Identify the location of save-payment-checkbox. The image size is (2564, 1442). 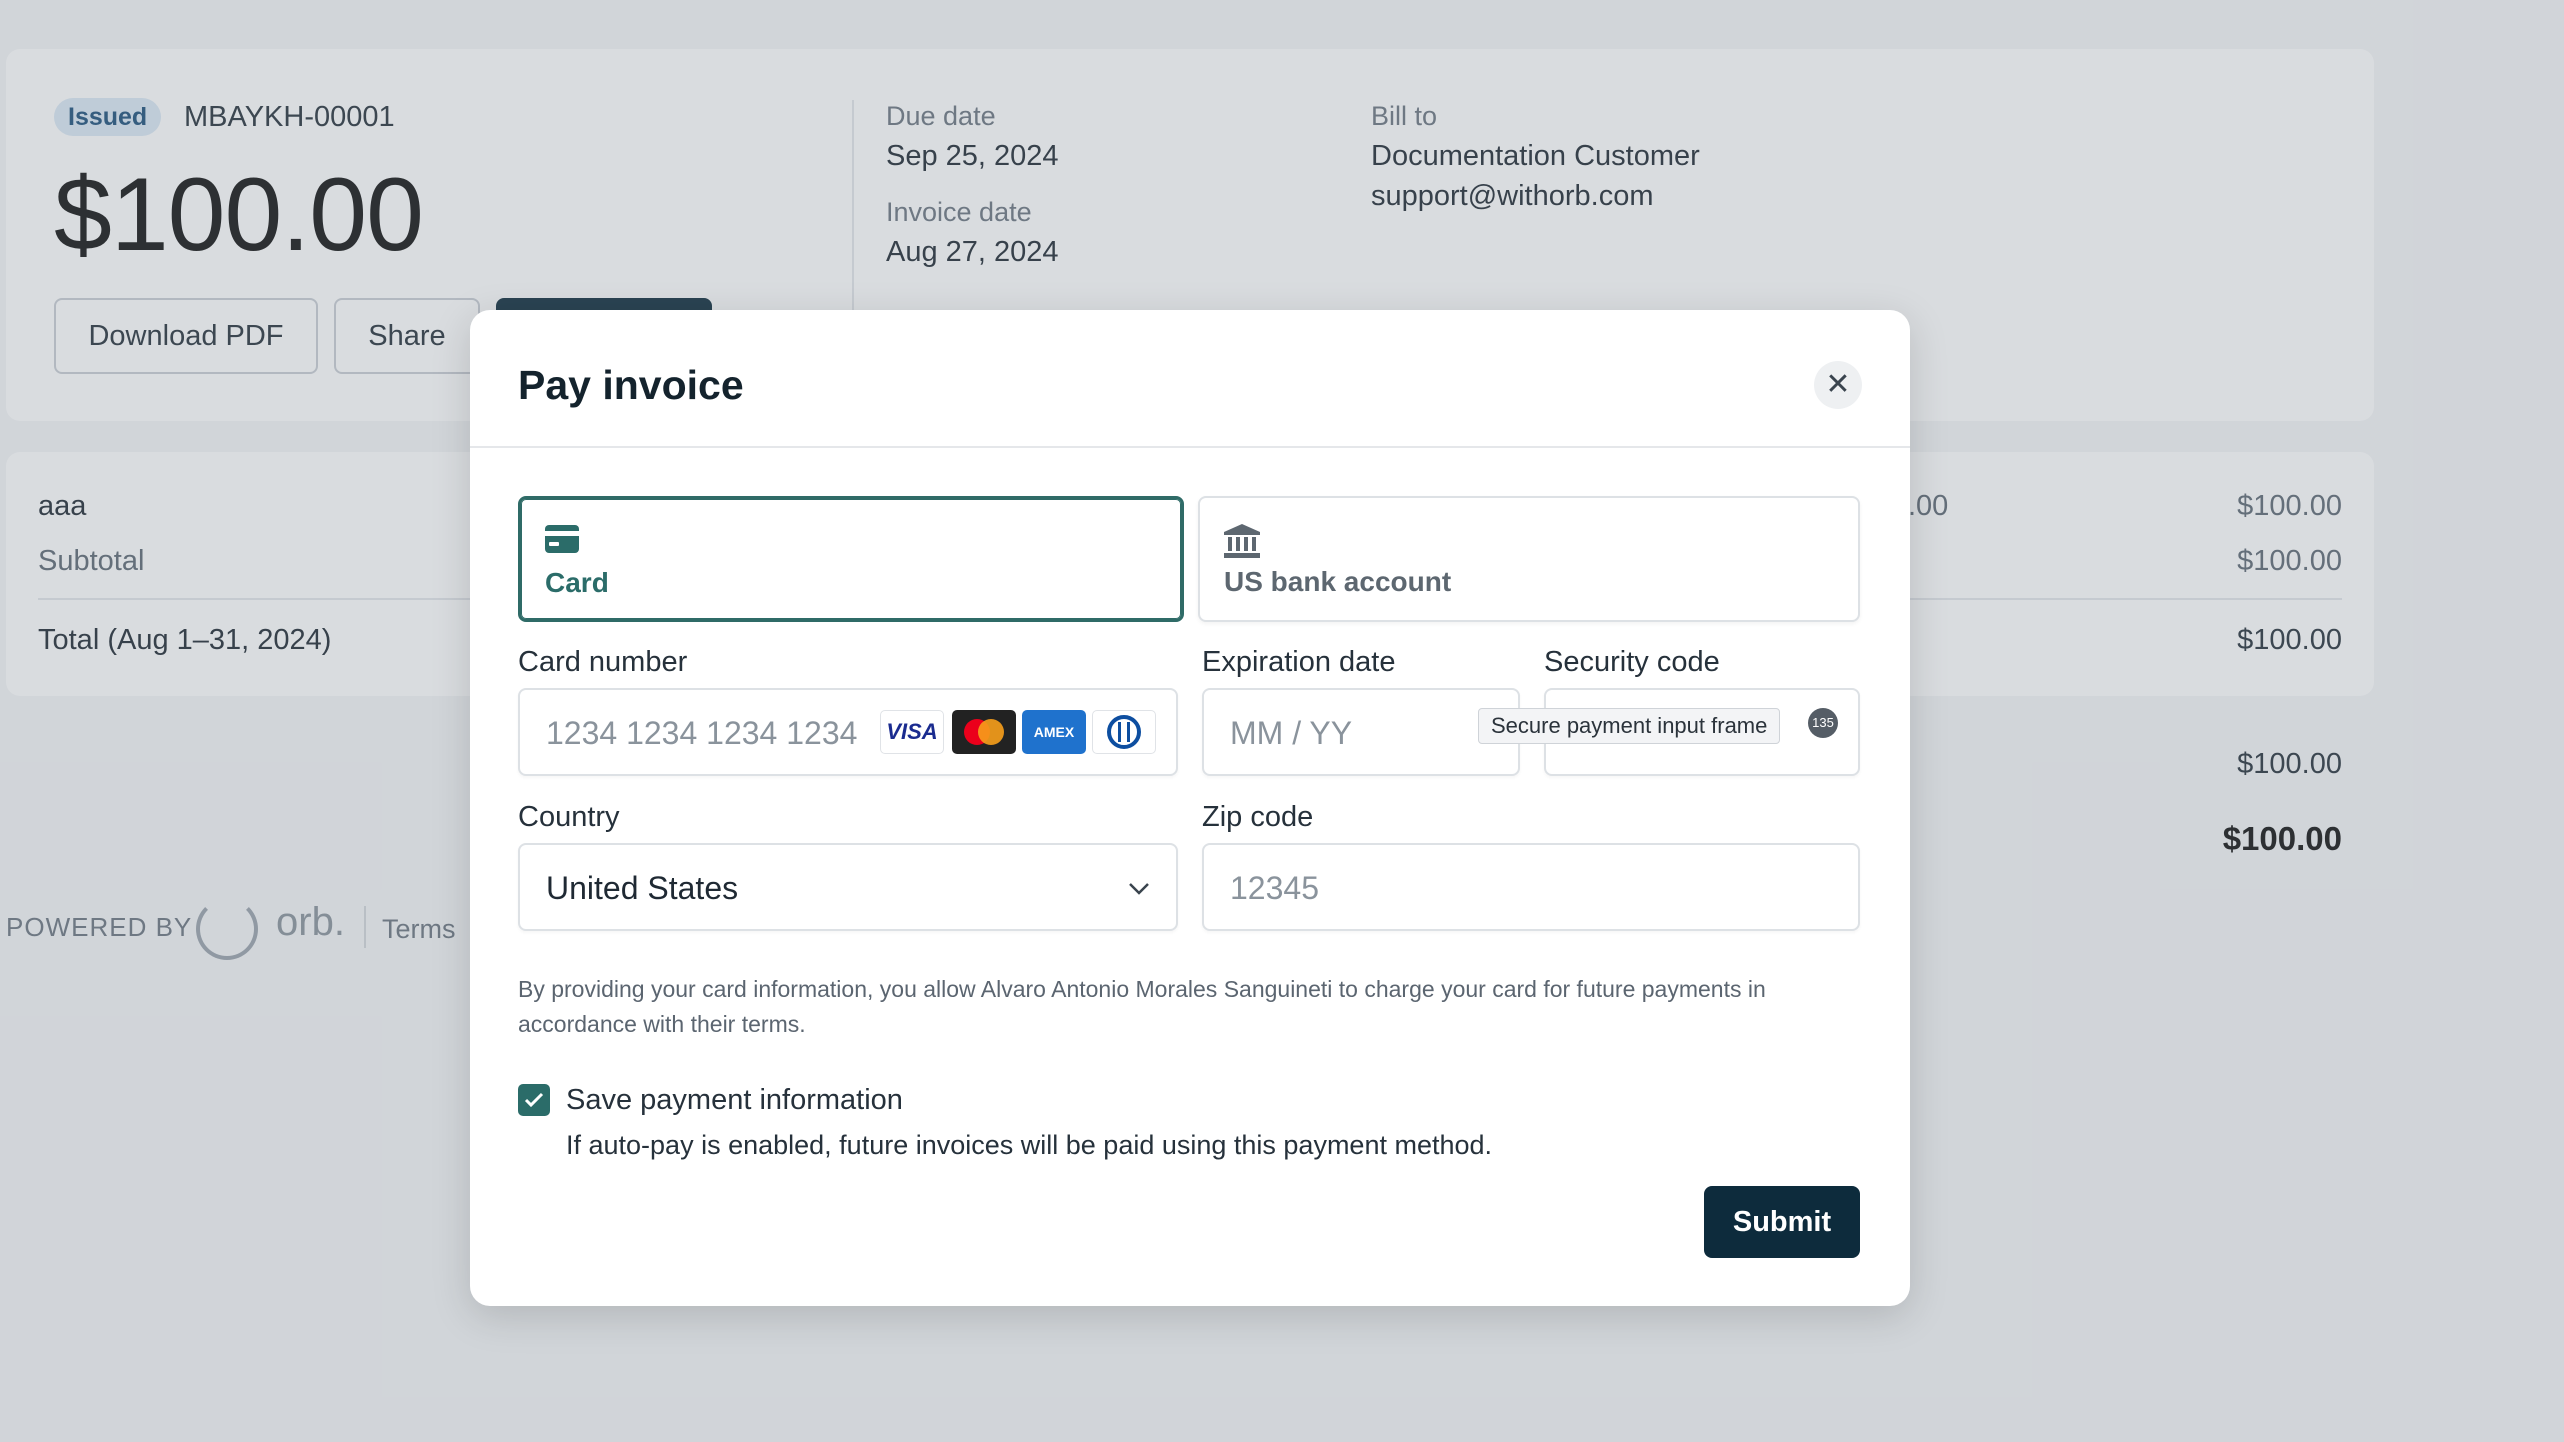
(534, 1100).